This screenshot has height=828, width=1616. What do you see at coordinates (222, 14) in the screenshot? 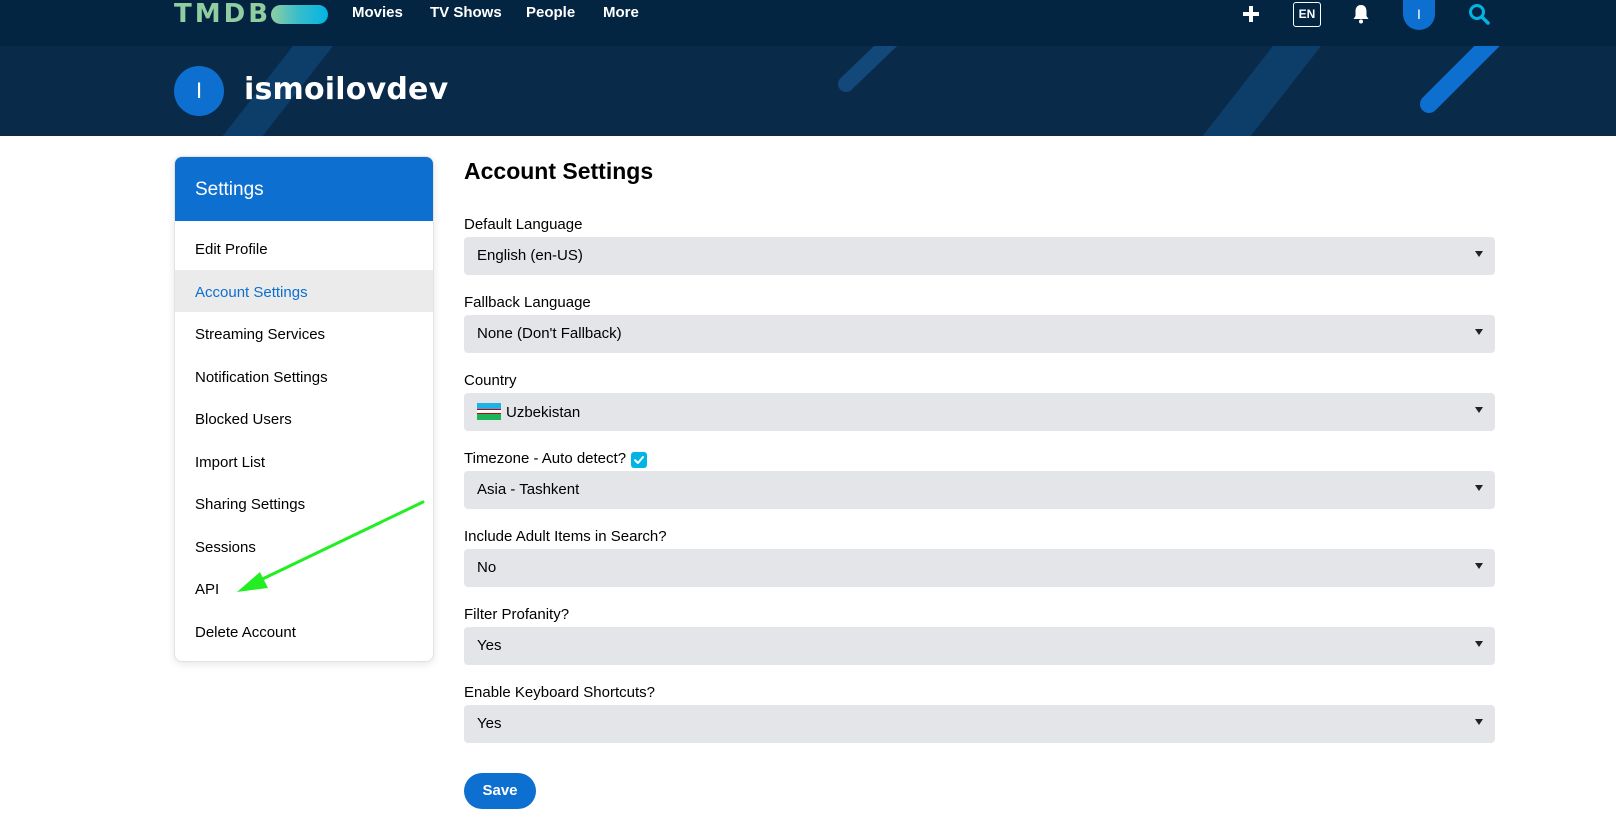
I see `tmdb-logo: TMDB` at bounding box center [222, 14].